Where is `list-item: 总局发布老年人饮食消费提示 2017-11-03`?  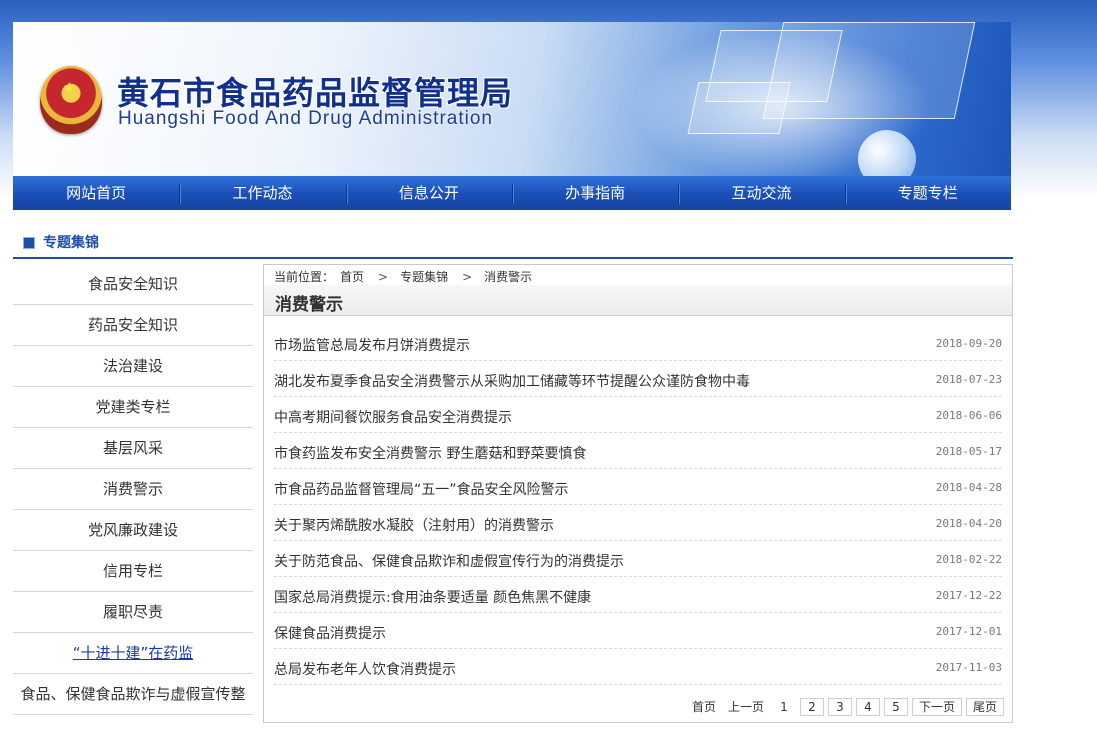 list-item: 总局发布老年人饮食消费提示 2017-11-03 is located at coordinates (638, 667).